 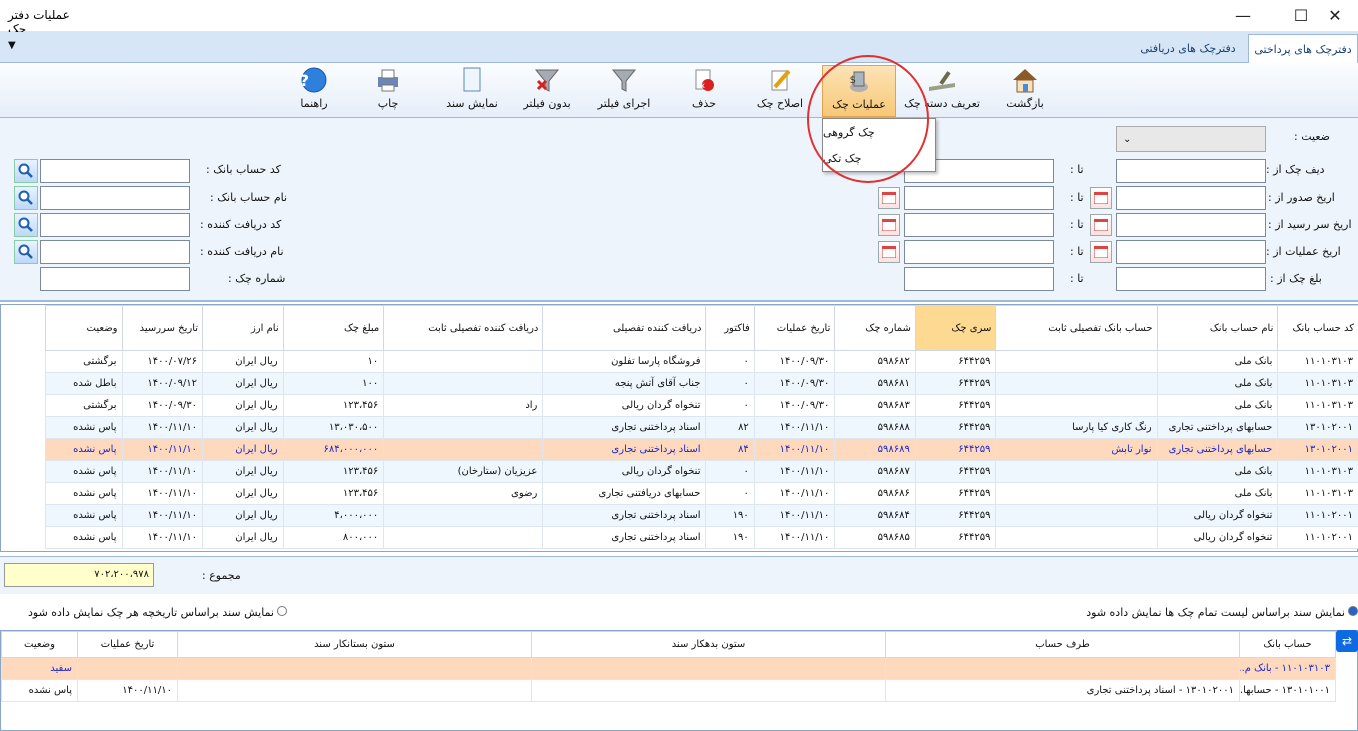 I want to click on edit-check-button: اصلاح چک, so click(x=780, y=91).